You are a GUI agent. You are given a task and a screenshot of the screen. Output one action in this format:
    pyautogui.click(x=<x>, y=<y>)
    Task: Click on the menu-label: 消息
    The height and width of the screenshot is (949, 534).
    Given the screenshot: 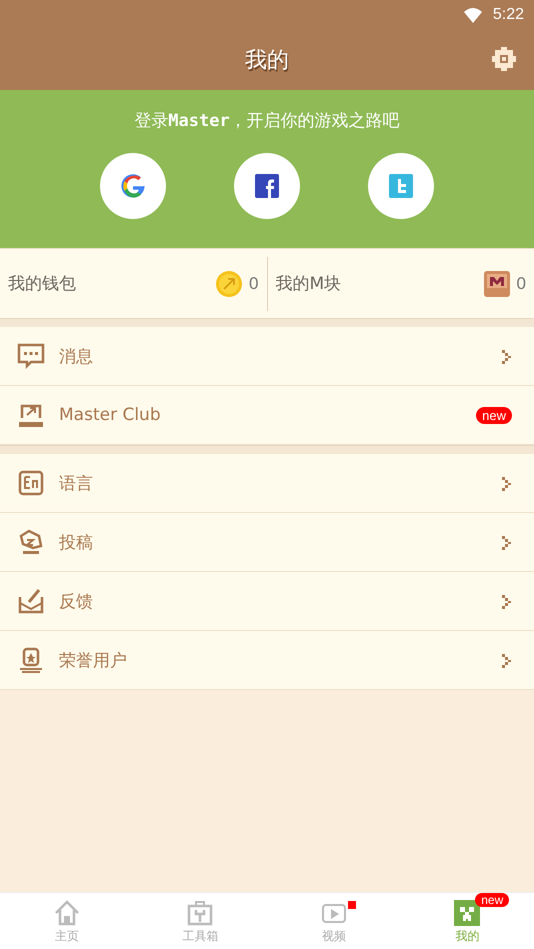 What is the action you would take?
    pyautogui.click(x=76, y=357)
    